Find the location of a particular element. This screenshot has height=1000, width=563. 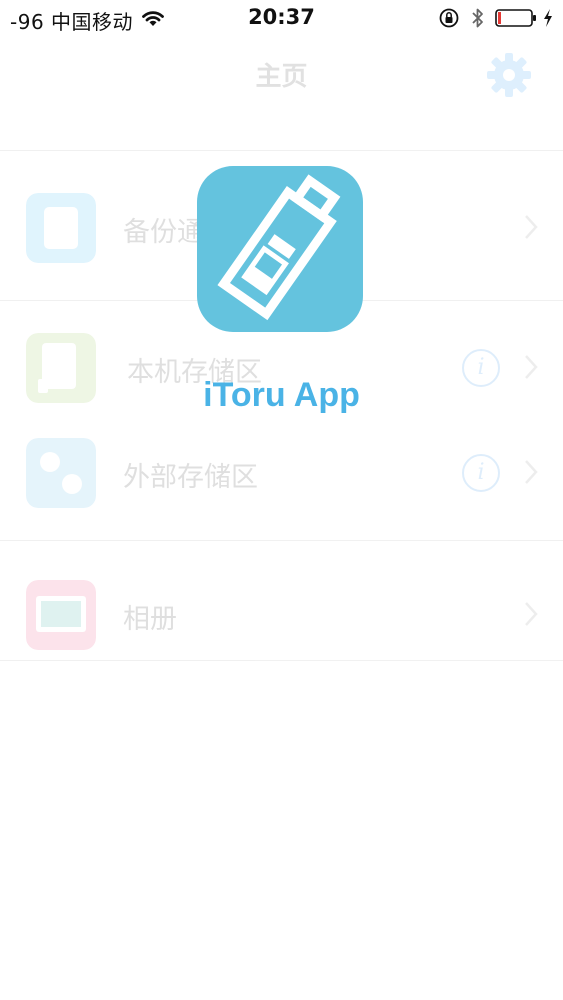

contacts-backup-icon is located at coordinates (61, 228).